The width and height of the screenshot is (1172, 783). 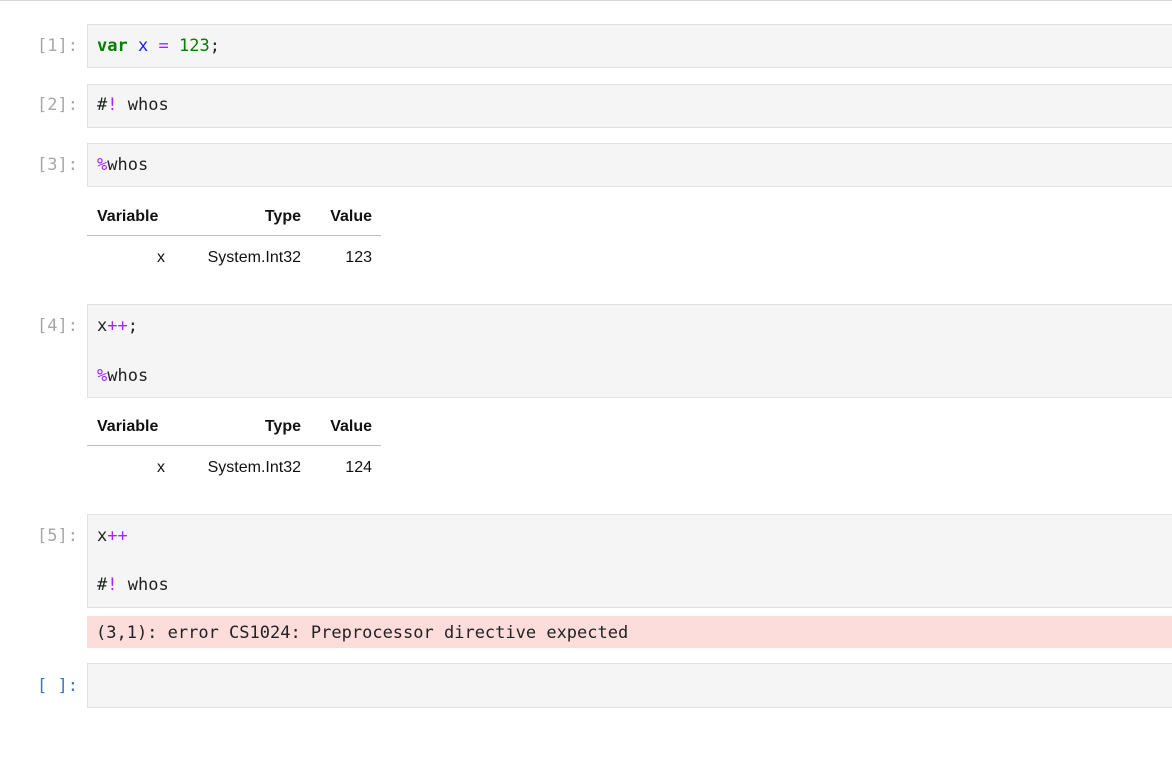 What do you see at coordinates (629, 351) in the screenshot?
I see `code-input: x++; %whos` at bounding box center [629, 351].